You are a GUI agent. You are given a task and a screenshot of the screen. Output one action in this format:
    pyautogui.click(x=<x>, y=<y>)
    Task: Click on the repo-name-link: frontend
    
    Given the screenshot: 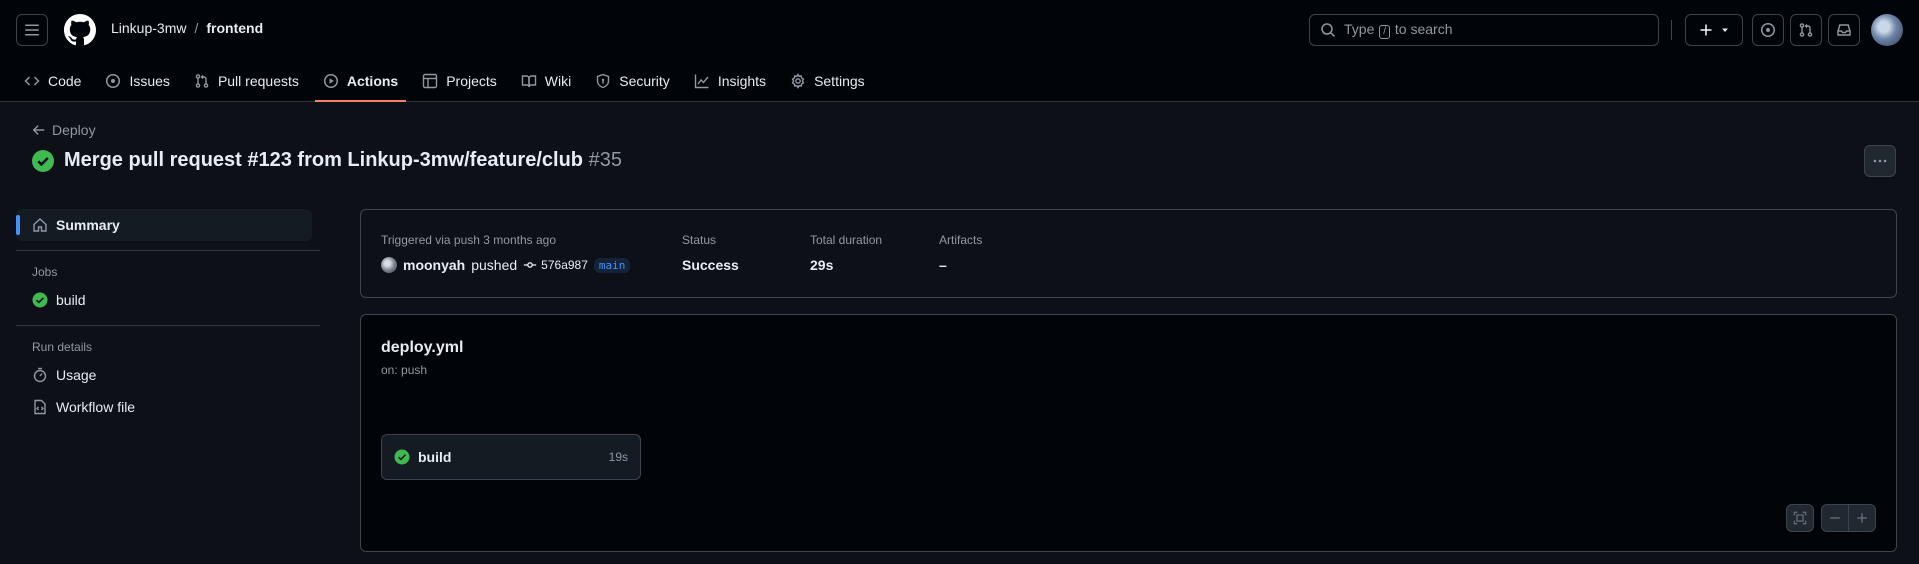 What is the action you would take?
    pyautogui.click(x=234, y=28)
    